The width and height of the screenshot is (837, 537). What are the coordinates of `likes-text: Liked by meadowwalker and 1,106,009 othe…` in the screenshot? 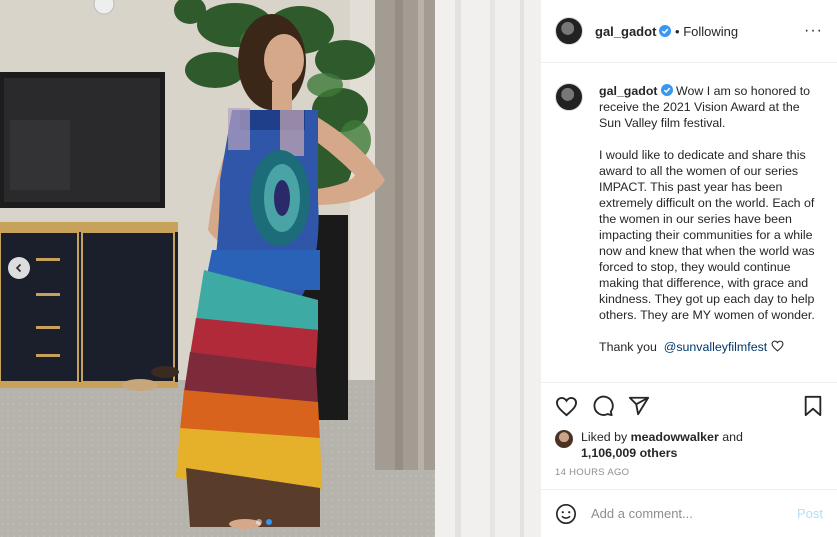 It's located at (662, 445).